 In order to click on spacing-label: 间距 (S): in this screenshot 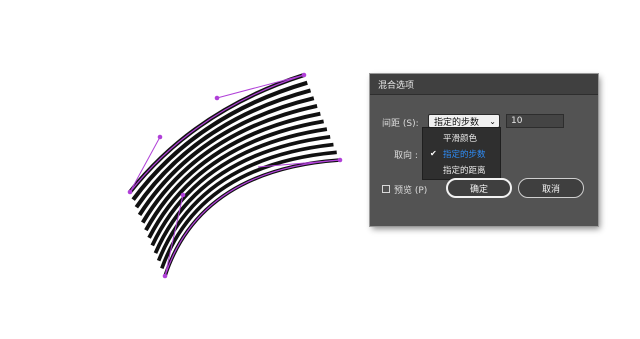, I will do `click(400, 124)`.